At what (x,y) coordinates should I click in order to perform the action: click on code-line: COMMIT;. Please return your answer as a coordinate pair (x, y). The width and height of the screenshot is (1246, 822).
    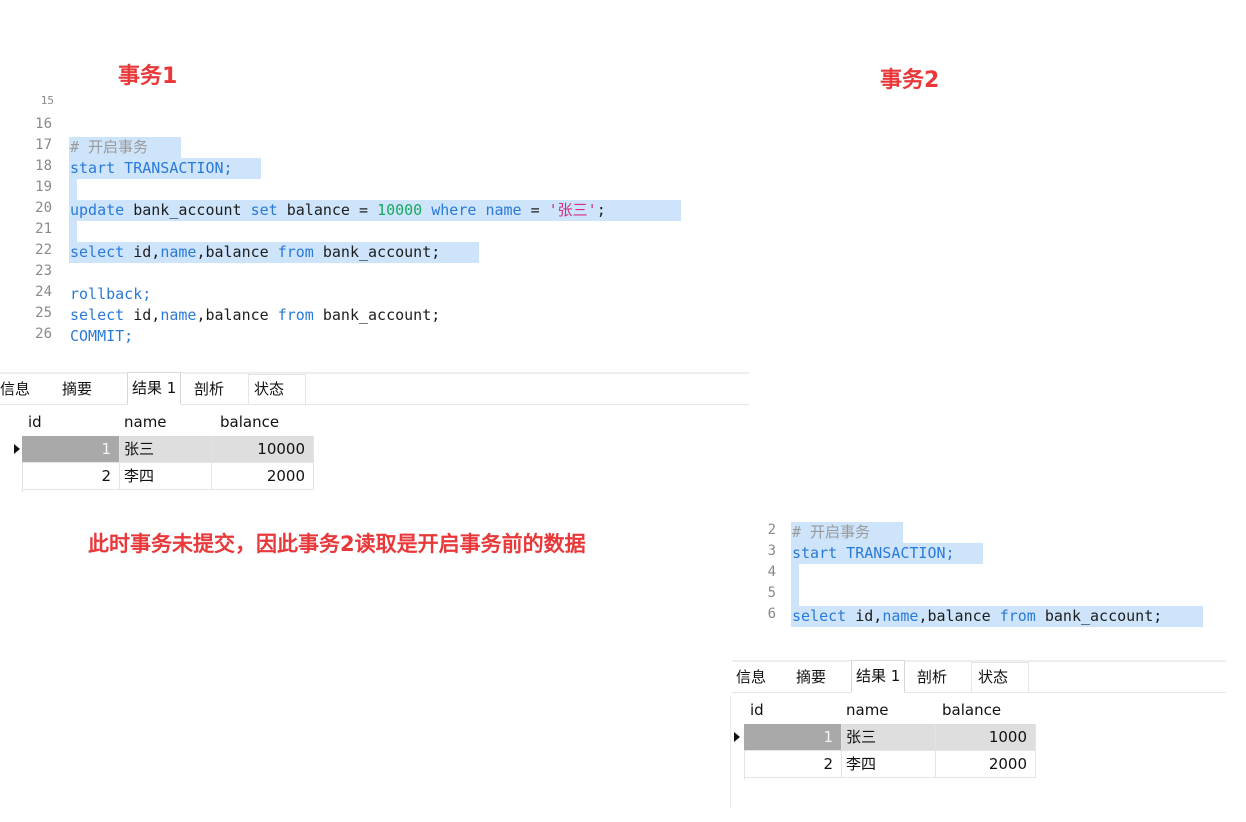
    Looking at the image, I should click on (102, 336).